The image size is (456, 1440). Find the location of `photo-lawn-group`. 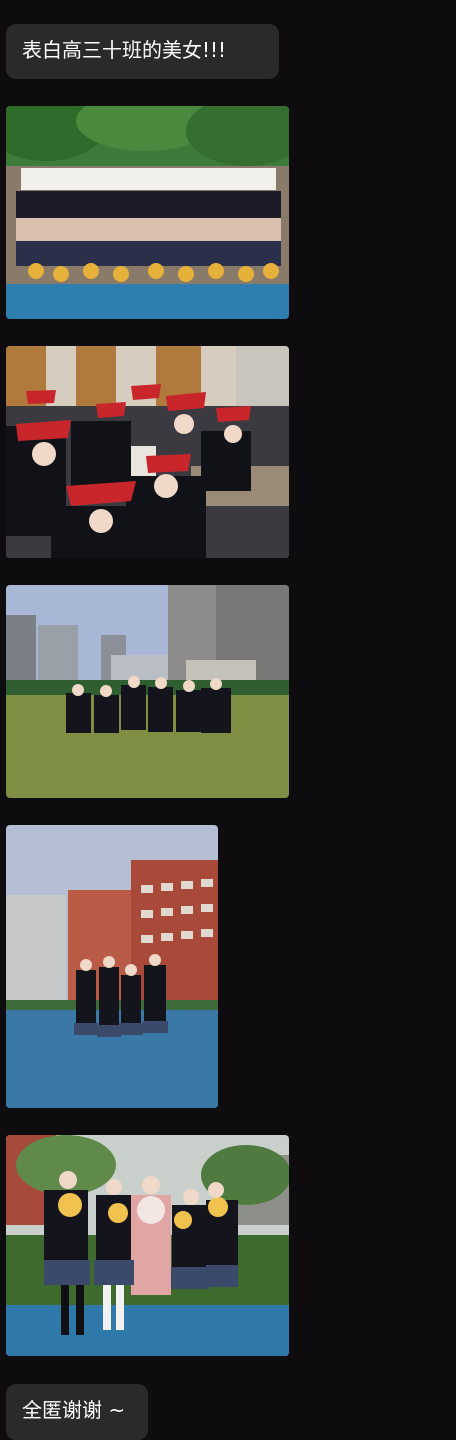

photo-lawn-group is located at coordinates (147, 691).